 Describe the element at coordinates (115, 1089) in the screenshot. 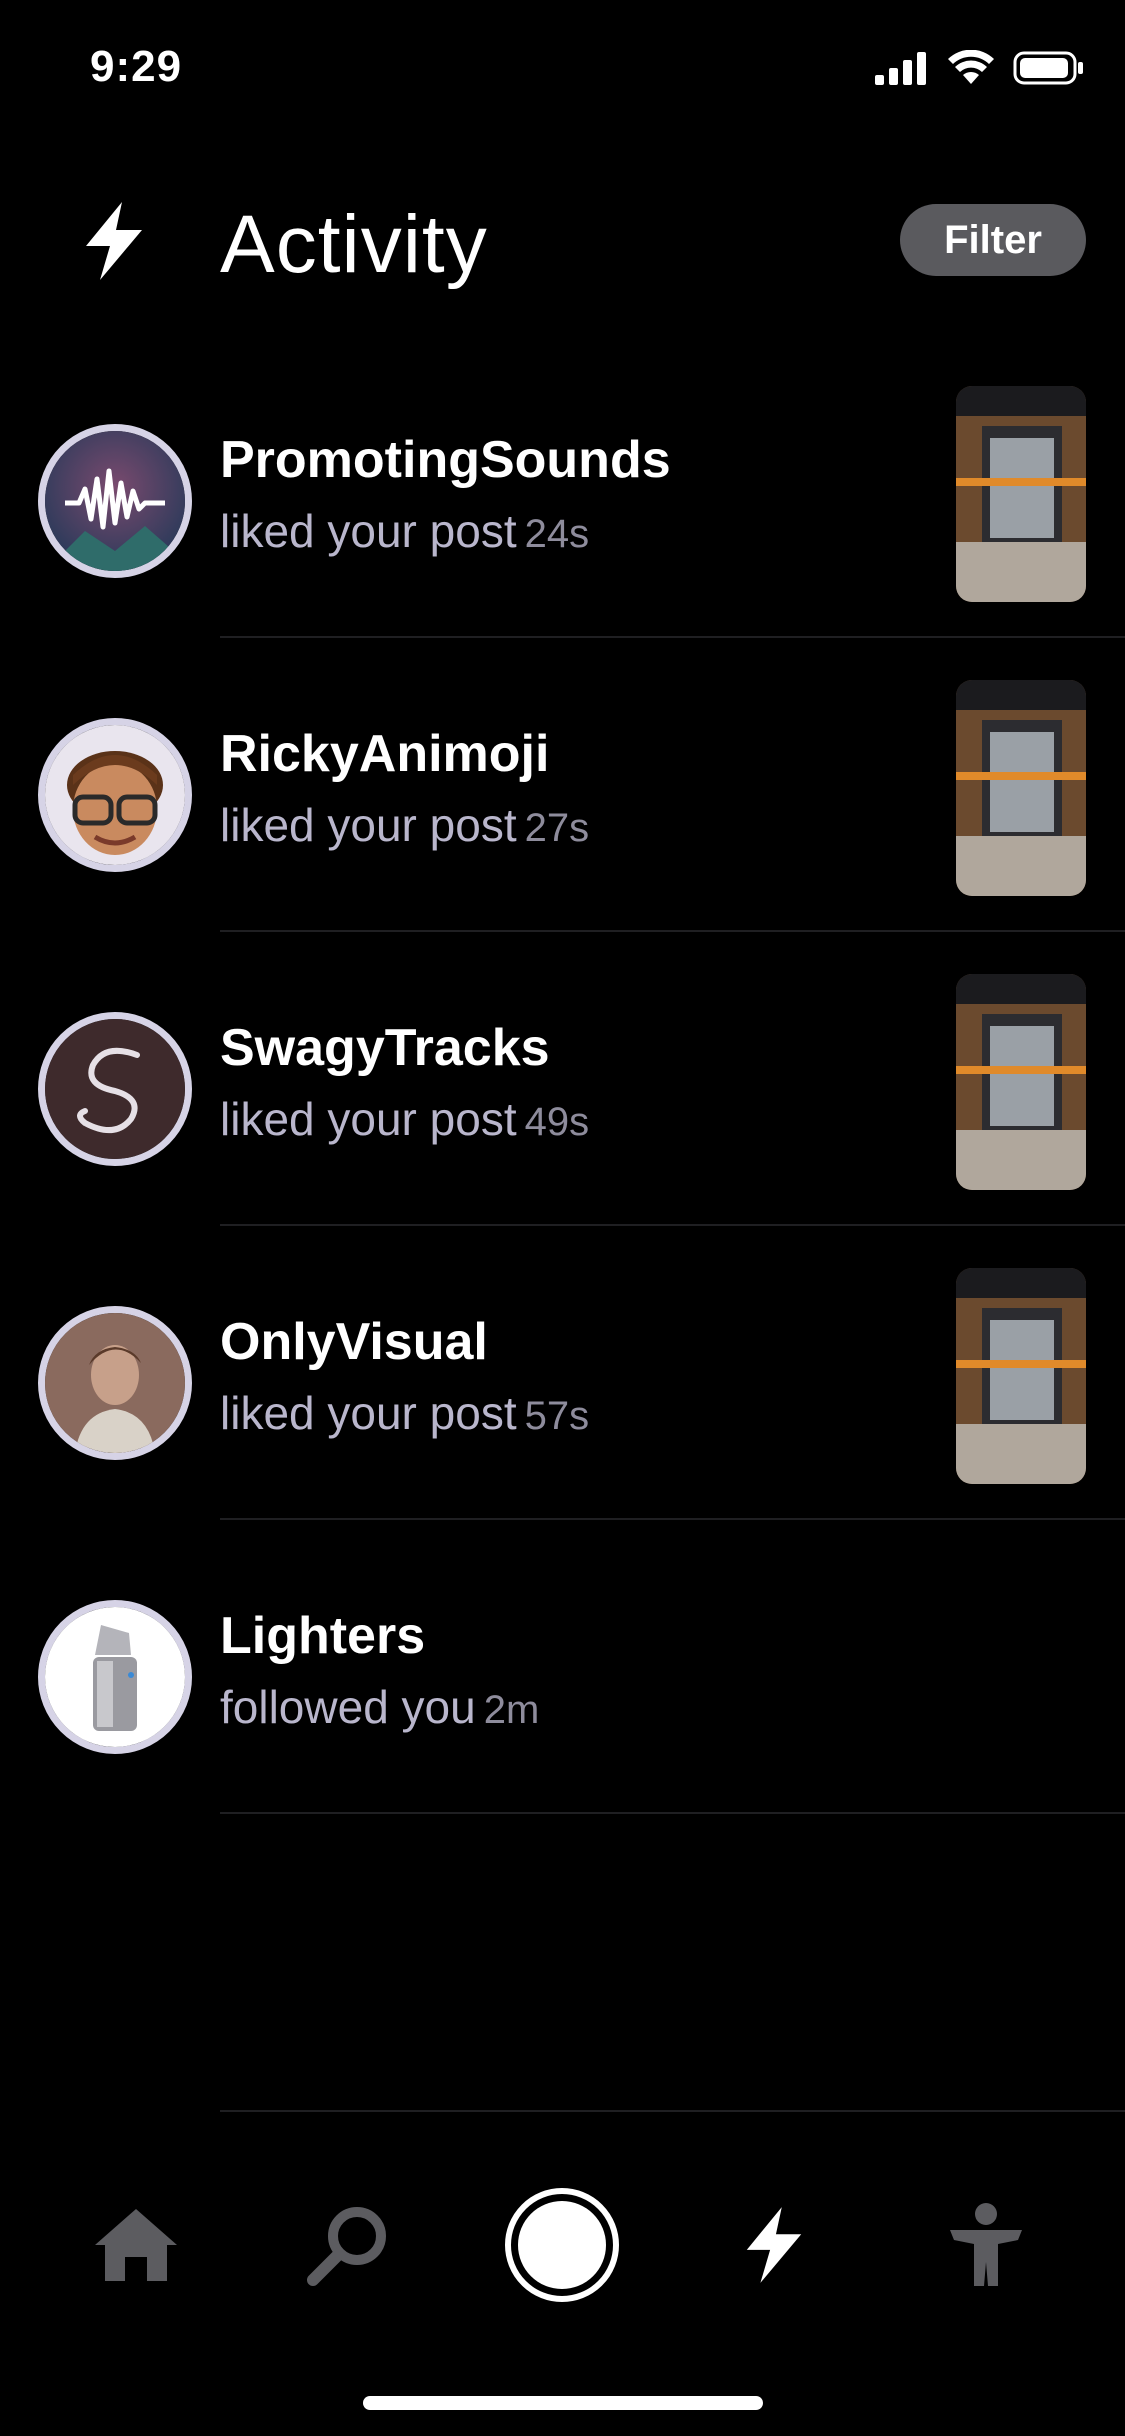

I see `script-s-avatar` at that location.